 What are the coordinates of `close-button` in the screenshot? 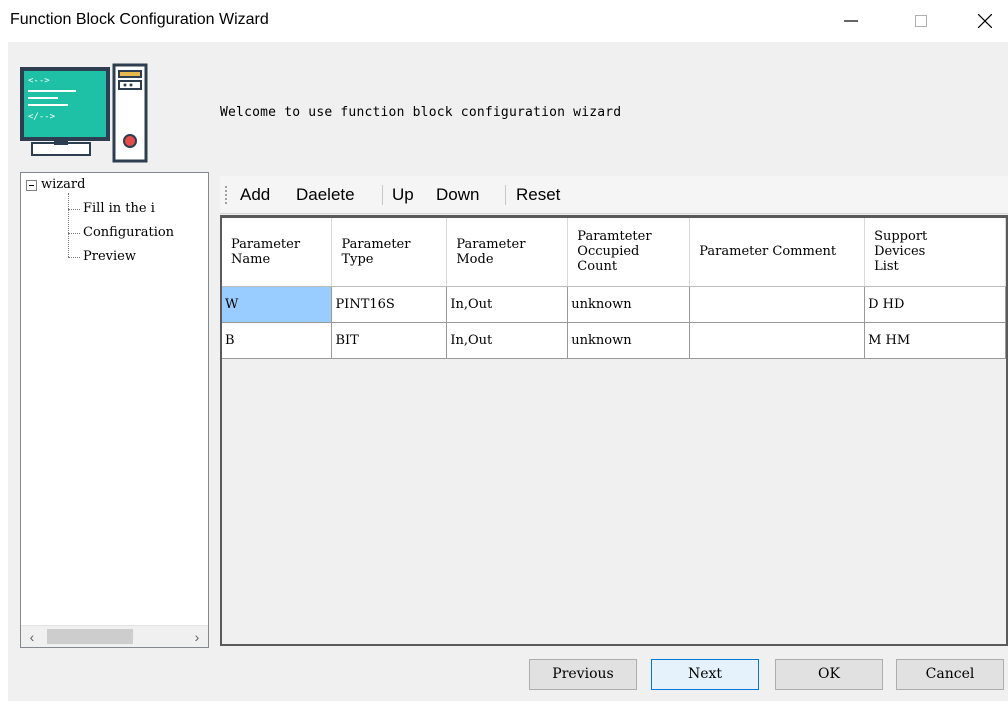 It's located at (985, 21).